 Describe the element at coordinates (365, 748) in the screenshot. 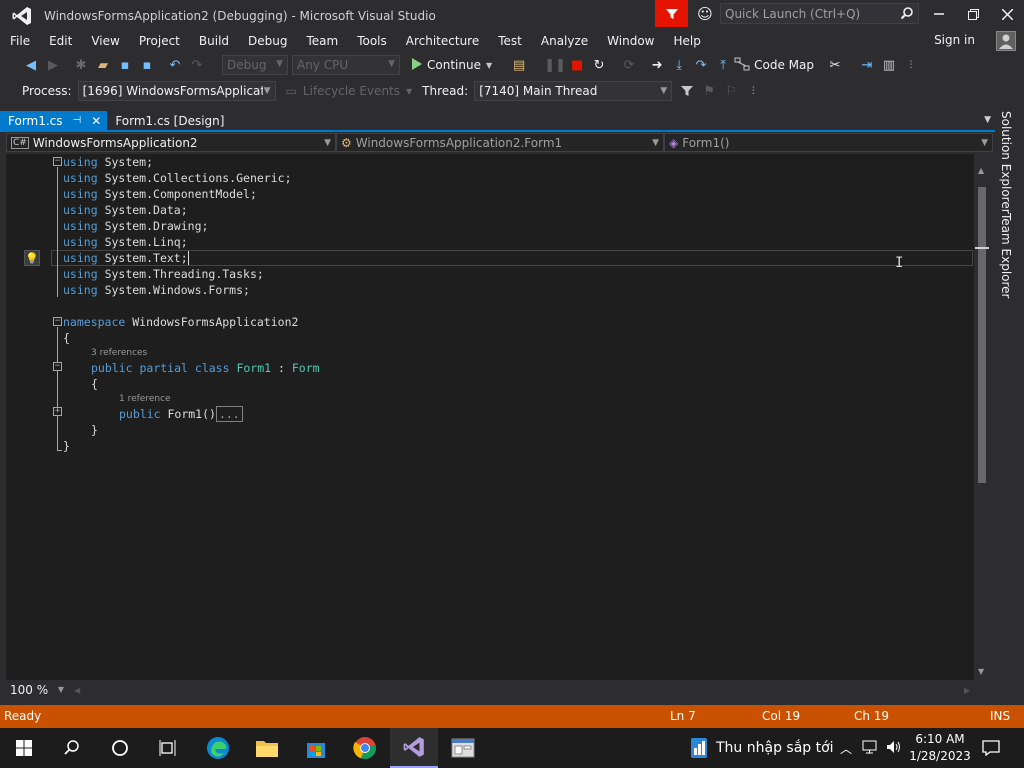

I see `chrome-browser-icon` at that location.